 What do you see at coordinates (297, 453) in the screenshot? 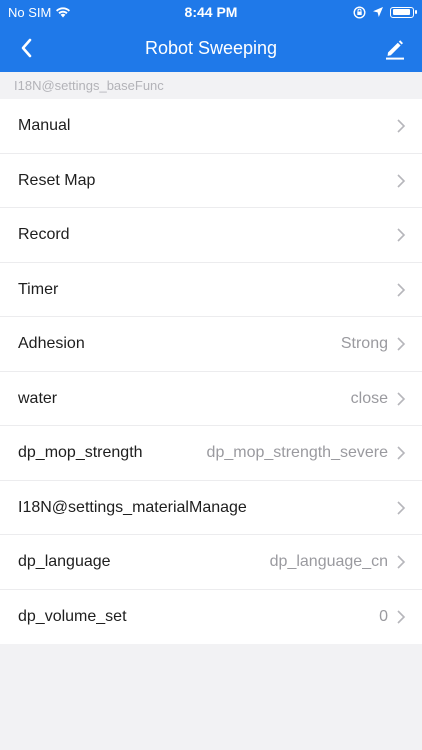
I see `row-value: dp_mop_strength_severe` at bounding box center [297, 453].